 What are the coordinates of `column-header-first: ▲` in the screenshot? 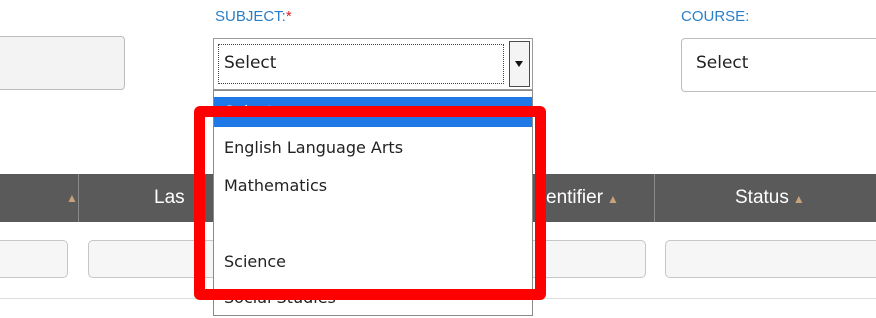 It's located at (39, 198).